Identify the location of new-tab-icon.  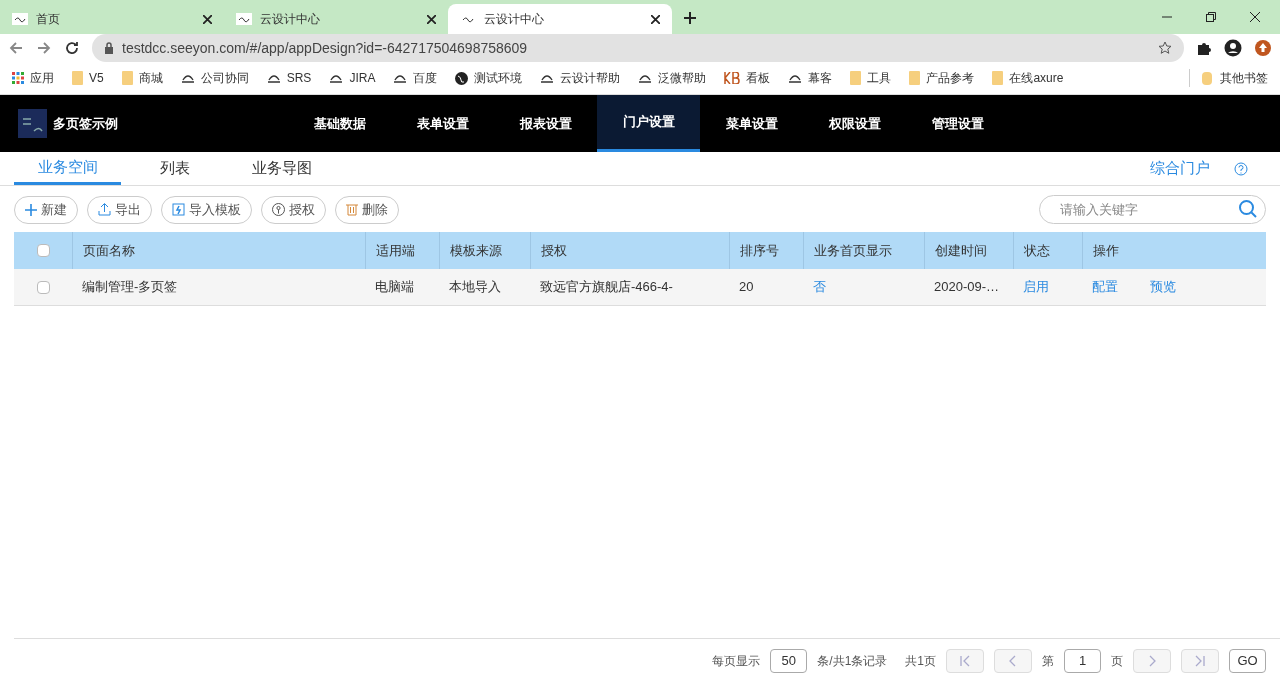
(690, 18).